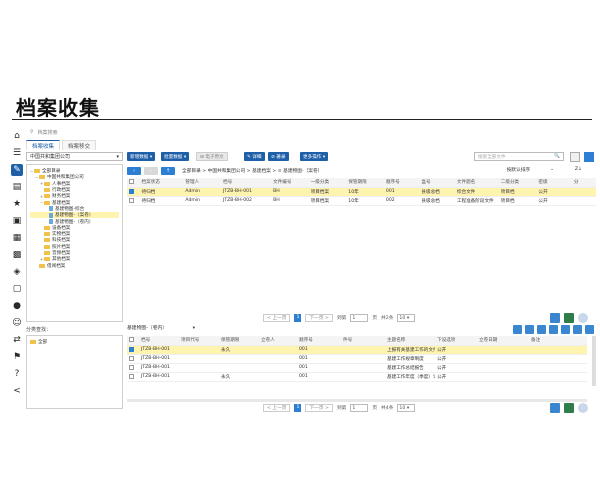  Describe the element at coordinates (578, 169) in the screenshot. I see `sort-order-toggle: Z↓` at that location.